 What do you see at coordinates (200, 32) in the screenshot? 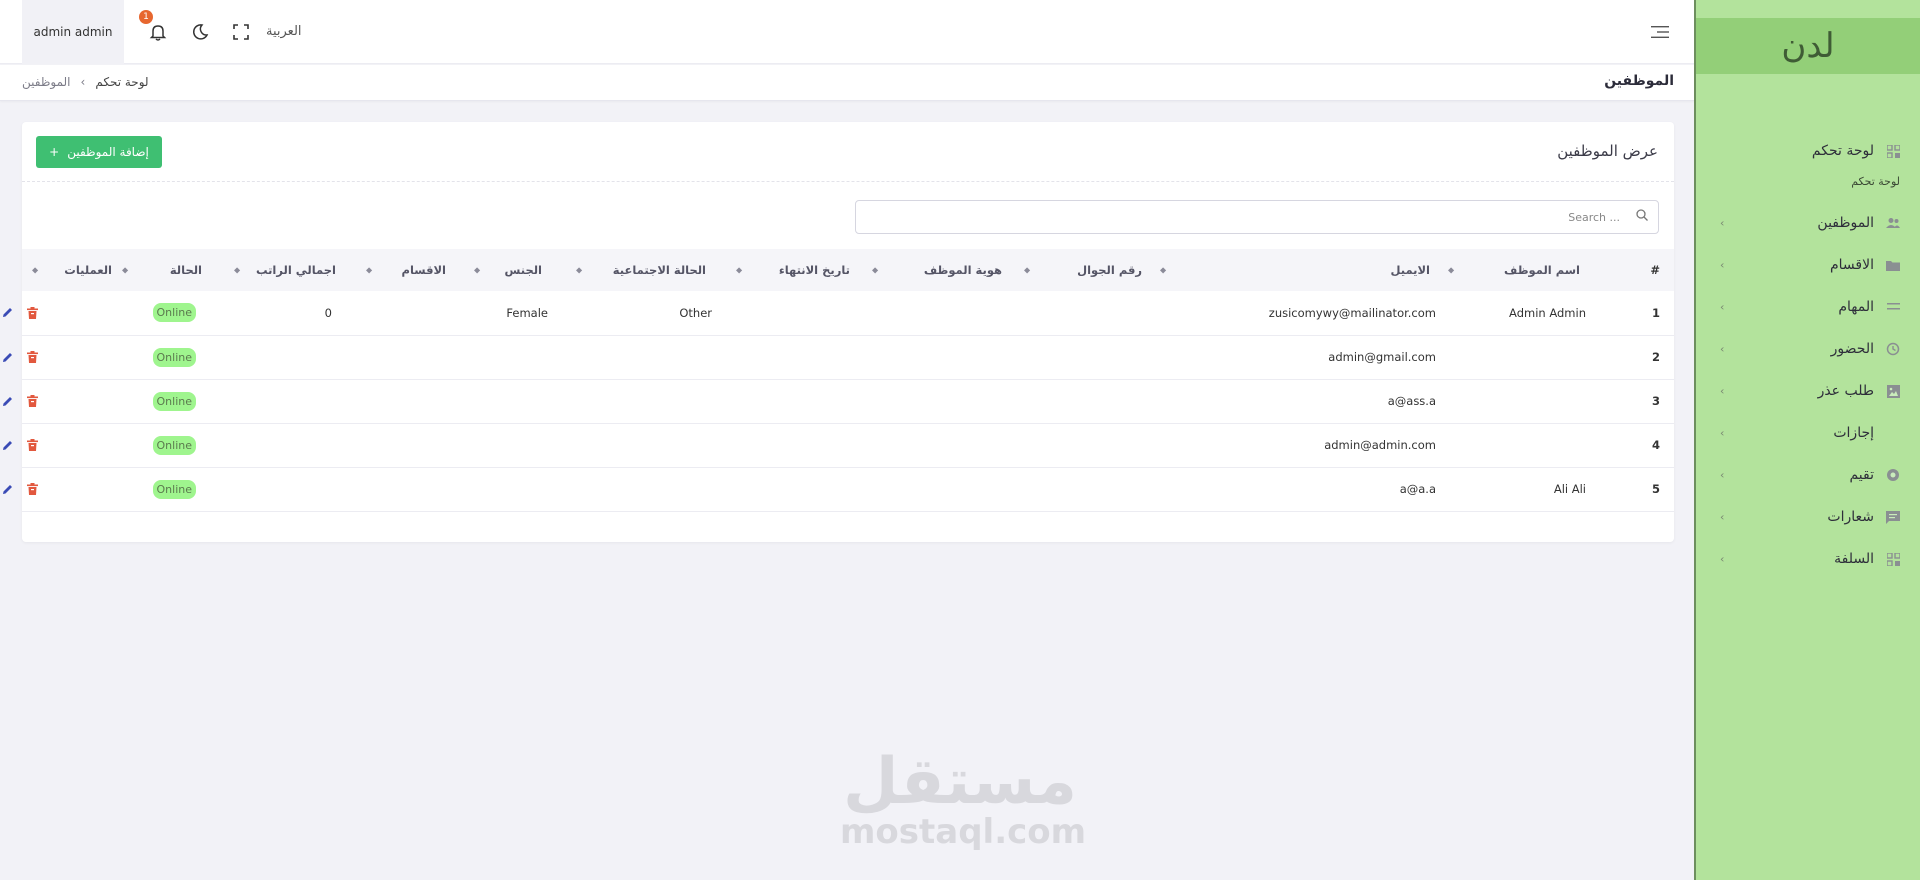
I see `moon-icon` at bounding box center [200, 32].